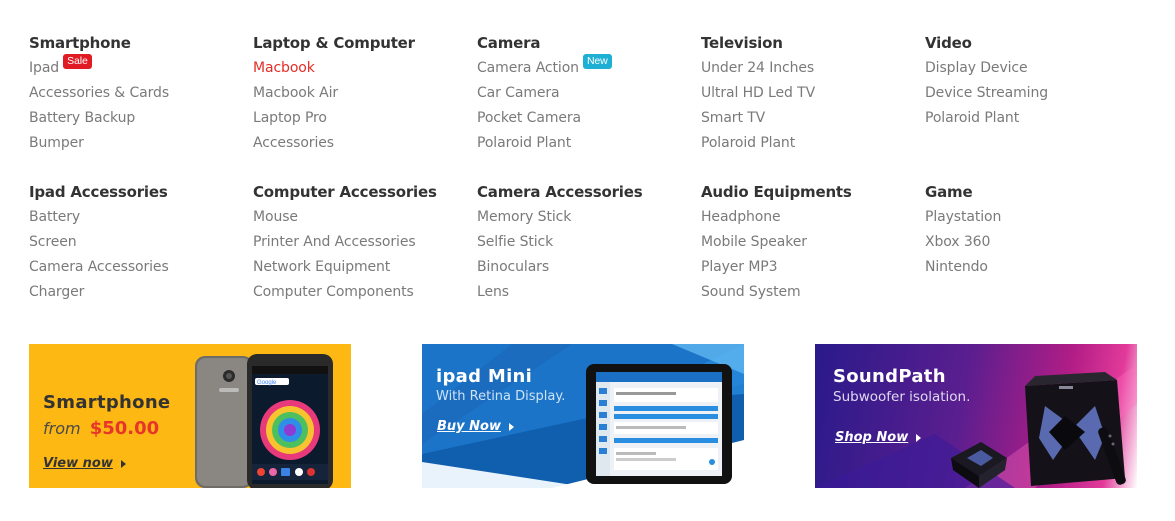  I want to click on menu-item-mobile-speaker: Mobile Speaker, so click(813, 244).